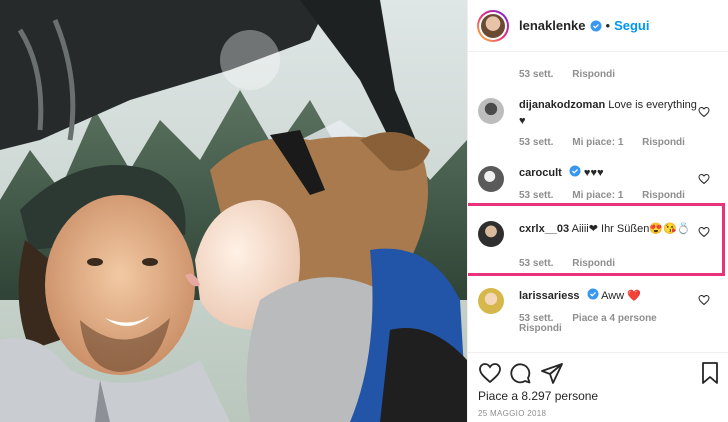 The height and width of the screenshot is (422, 728). I want to click on likes-count: Piace a 8.297 persone, so click(538, 396).